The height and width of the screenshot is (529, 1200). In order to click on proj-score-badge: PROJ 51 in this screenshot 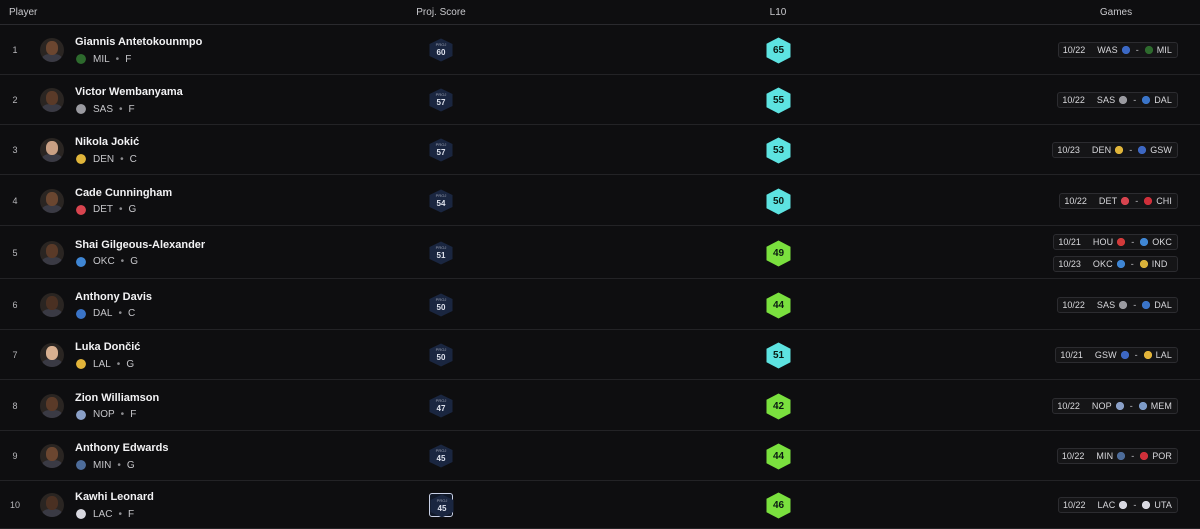, I will do `click(441, 253)`.